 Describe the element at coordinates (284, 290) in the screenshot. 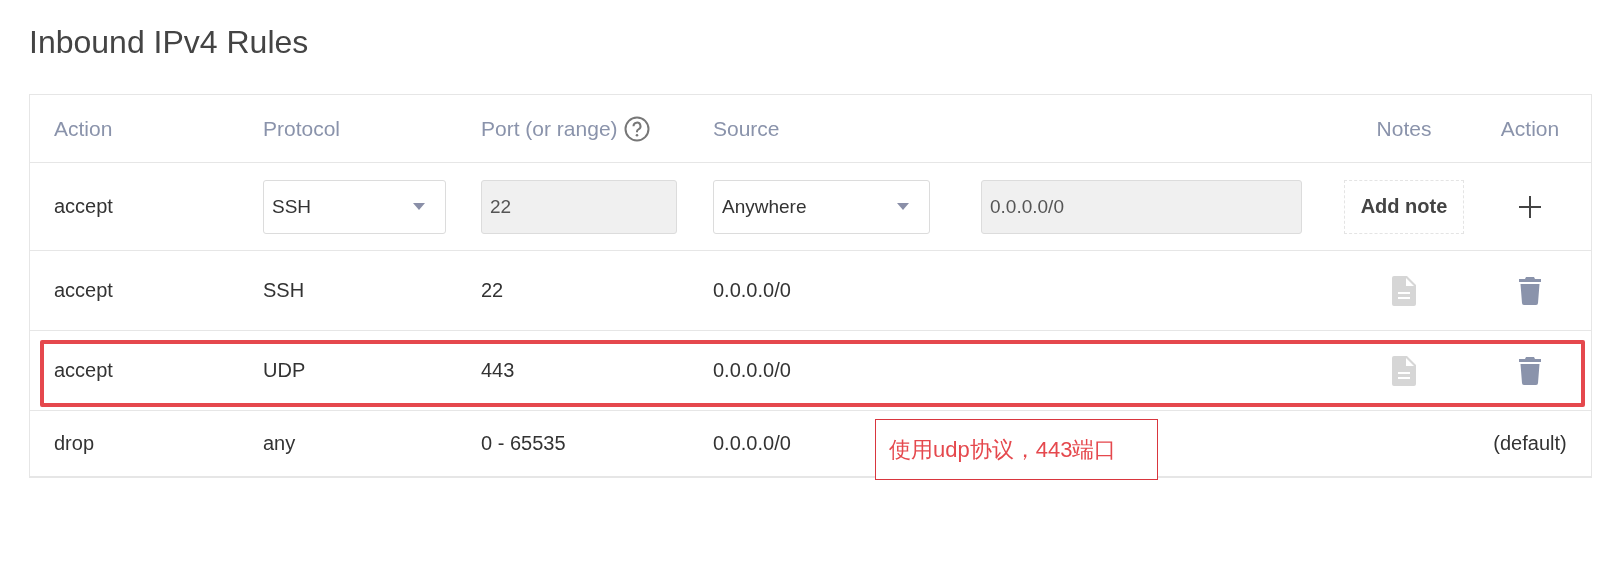

I see `table-cell: SSH` at that location.